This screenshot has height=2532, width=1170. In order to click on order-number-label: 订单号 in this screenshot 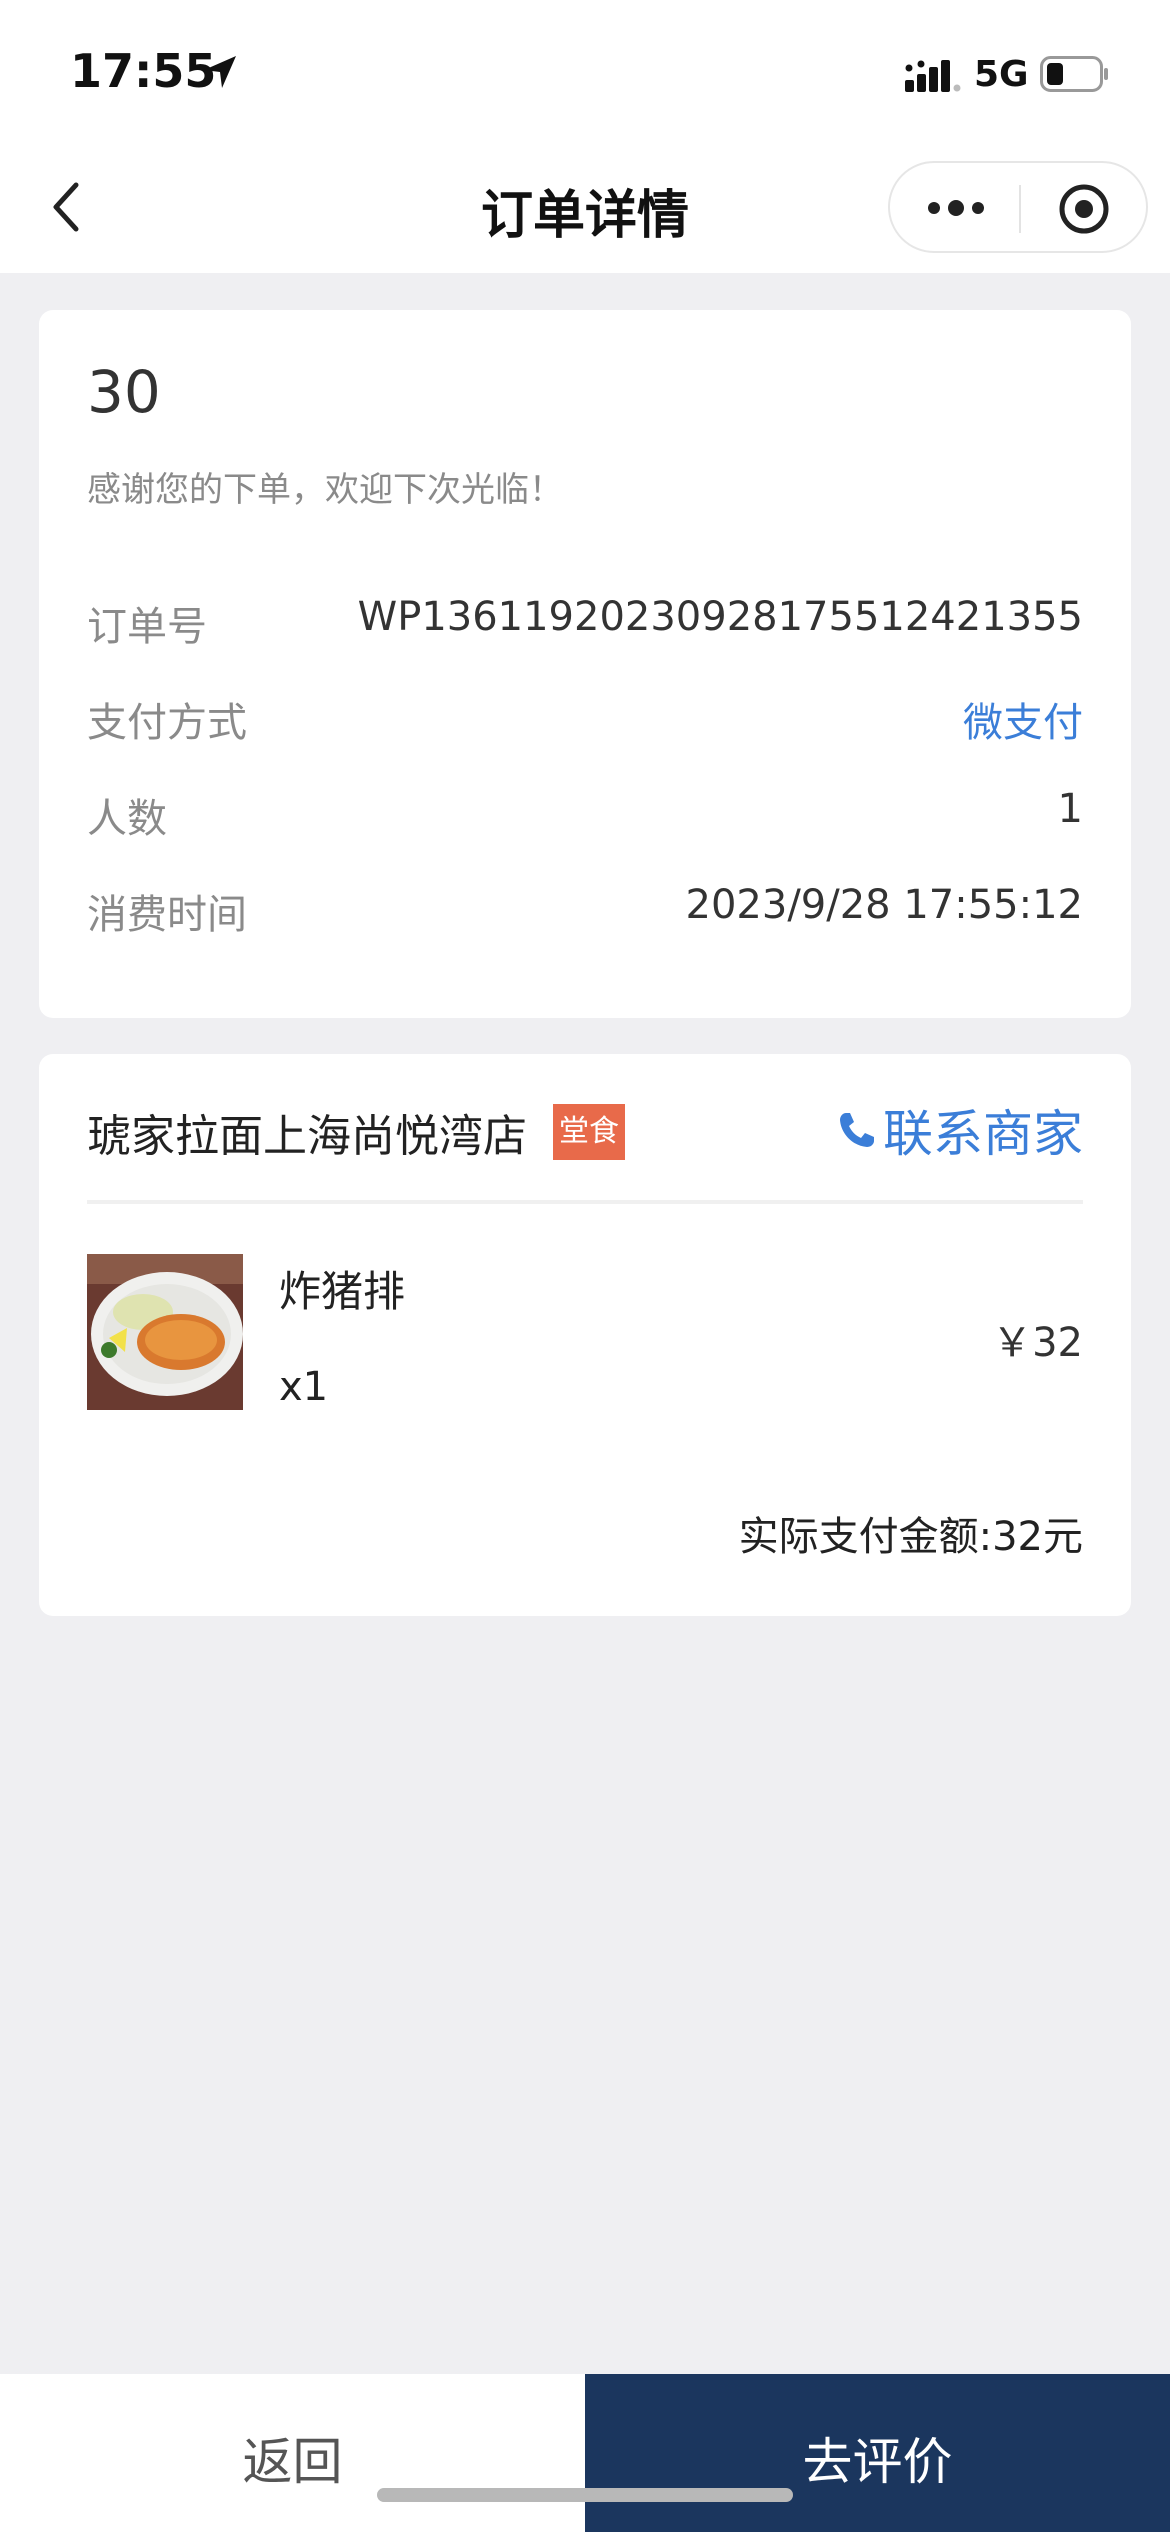, I will do `click(147, 627)`.